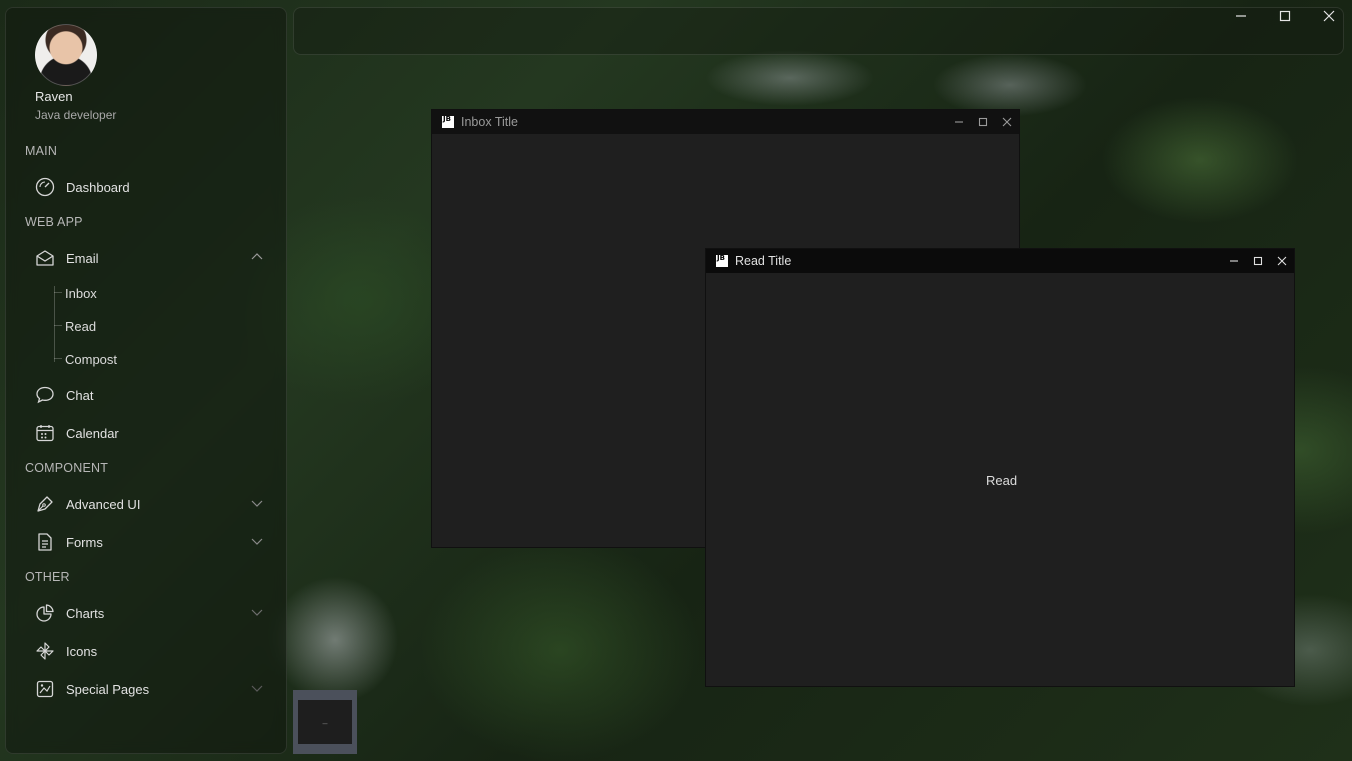  I want to click on menu-item-special-pages: Special Pages, so click(155, 689).